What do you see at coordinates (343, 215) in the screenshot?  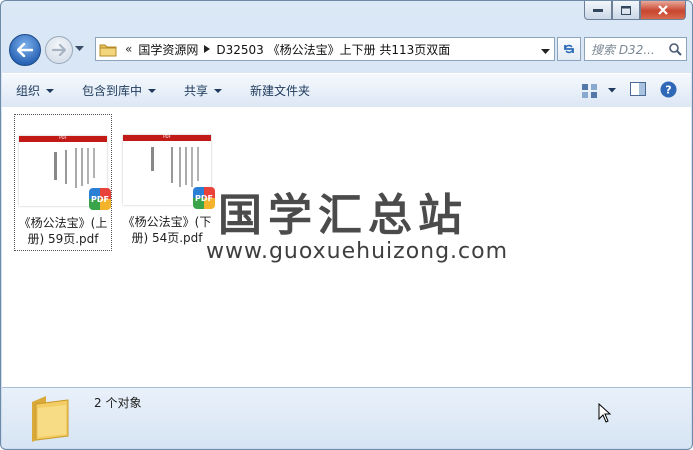 I see `watermark-title: 国学汇总站` at bounding box center [343, 215].